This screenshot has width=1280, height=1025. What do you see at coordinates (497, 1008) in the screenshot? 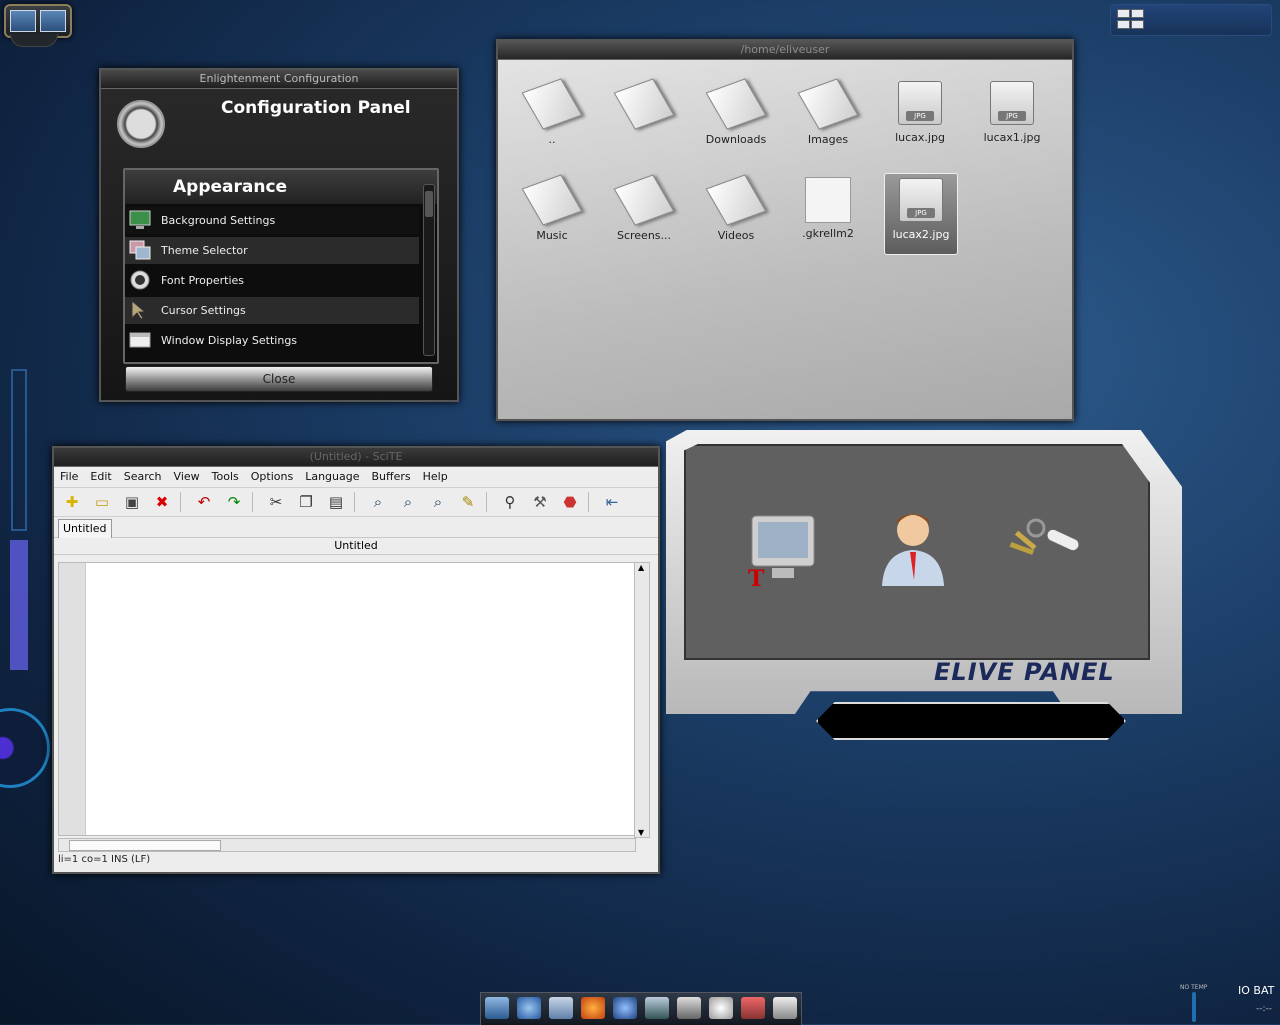
I see `desktop-icon` at bounding box center [497, 1008].